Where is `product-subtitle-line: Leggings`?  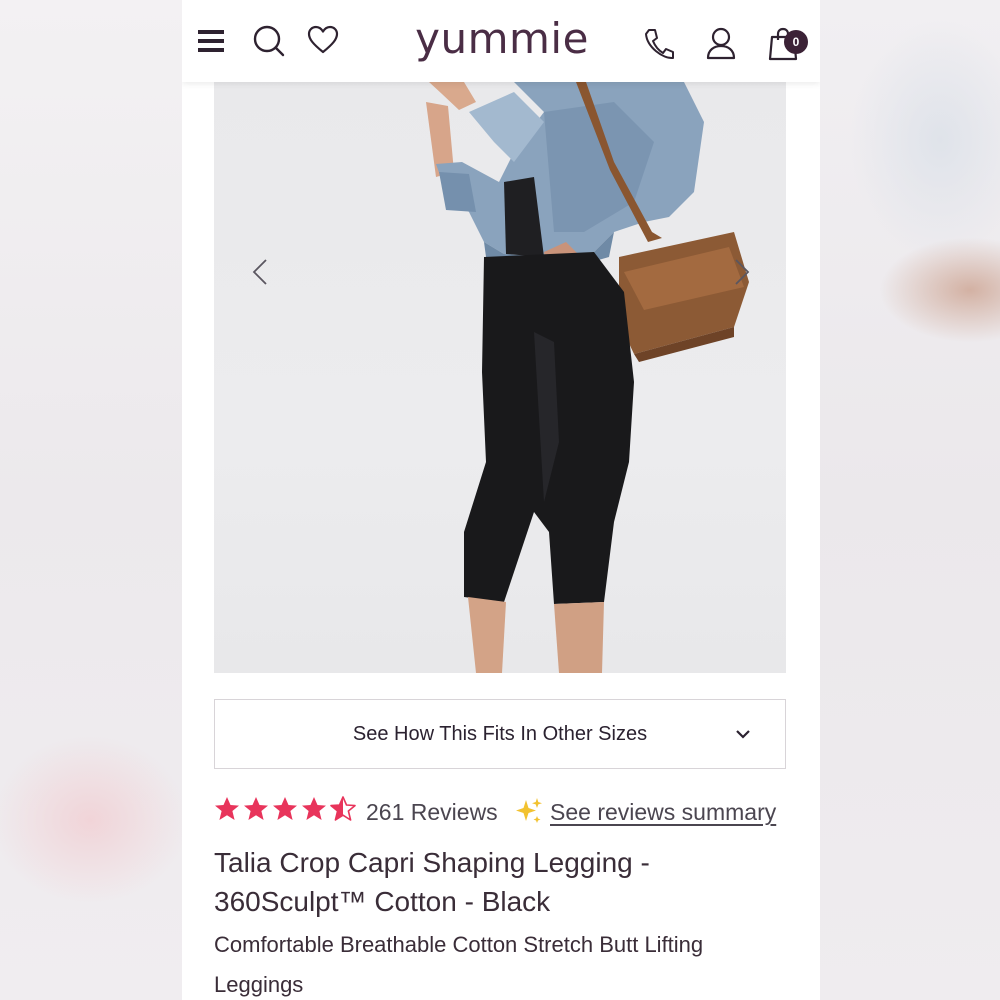
product-subtitle-line: Leggings is located at coordinates (259, 984).